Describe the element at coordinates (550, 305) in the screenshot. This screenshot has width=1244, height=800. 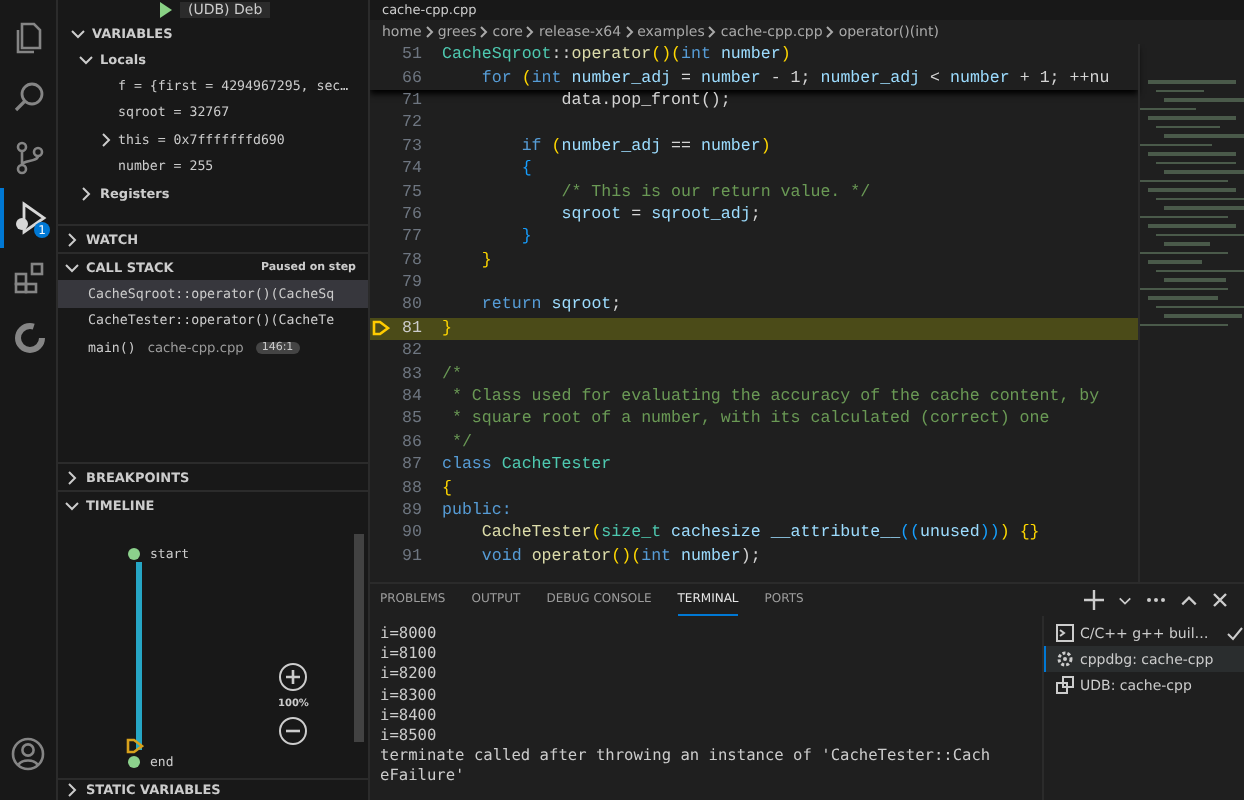
I see `code-line: return sqroot;` at that location.